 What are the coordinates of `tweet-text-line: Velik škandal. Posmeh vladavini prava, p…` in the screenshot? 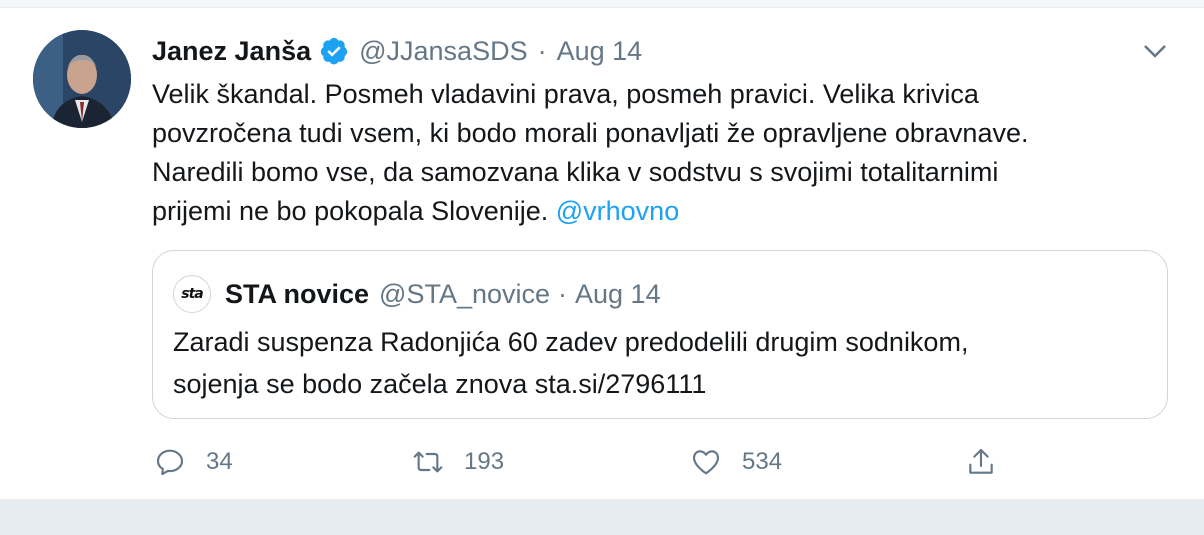 It's located at (565, 94).